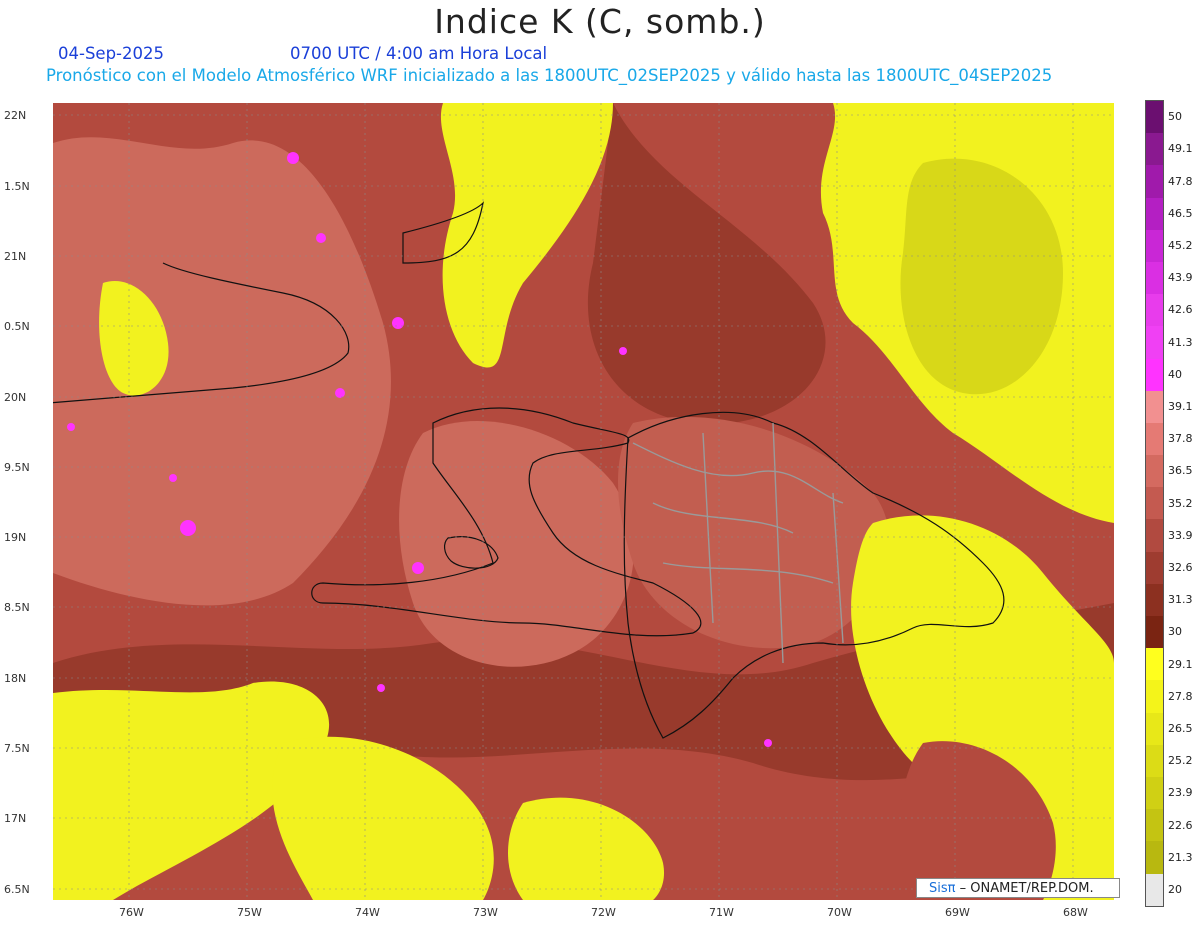  I want to click on colorbar-label: 31.3, so click(1180, 600).